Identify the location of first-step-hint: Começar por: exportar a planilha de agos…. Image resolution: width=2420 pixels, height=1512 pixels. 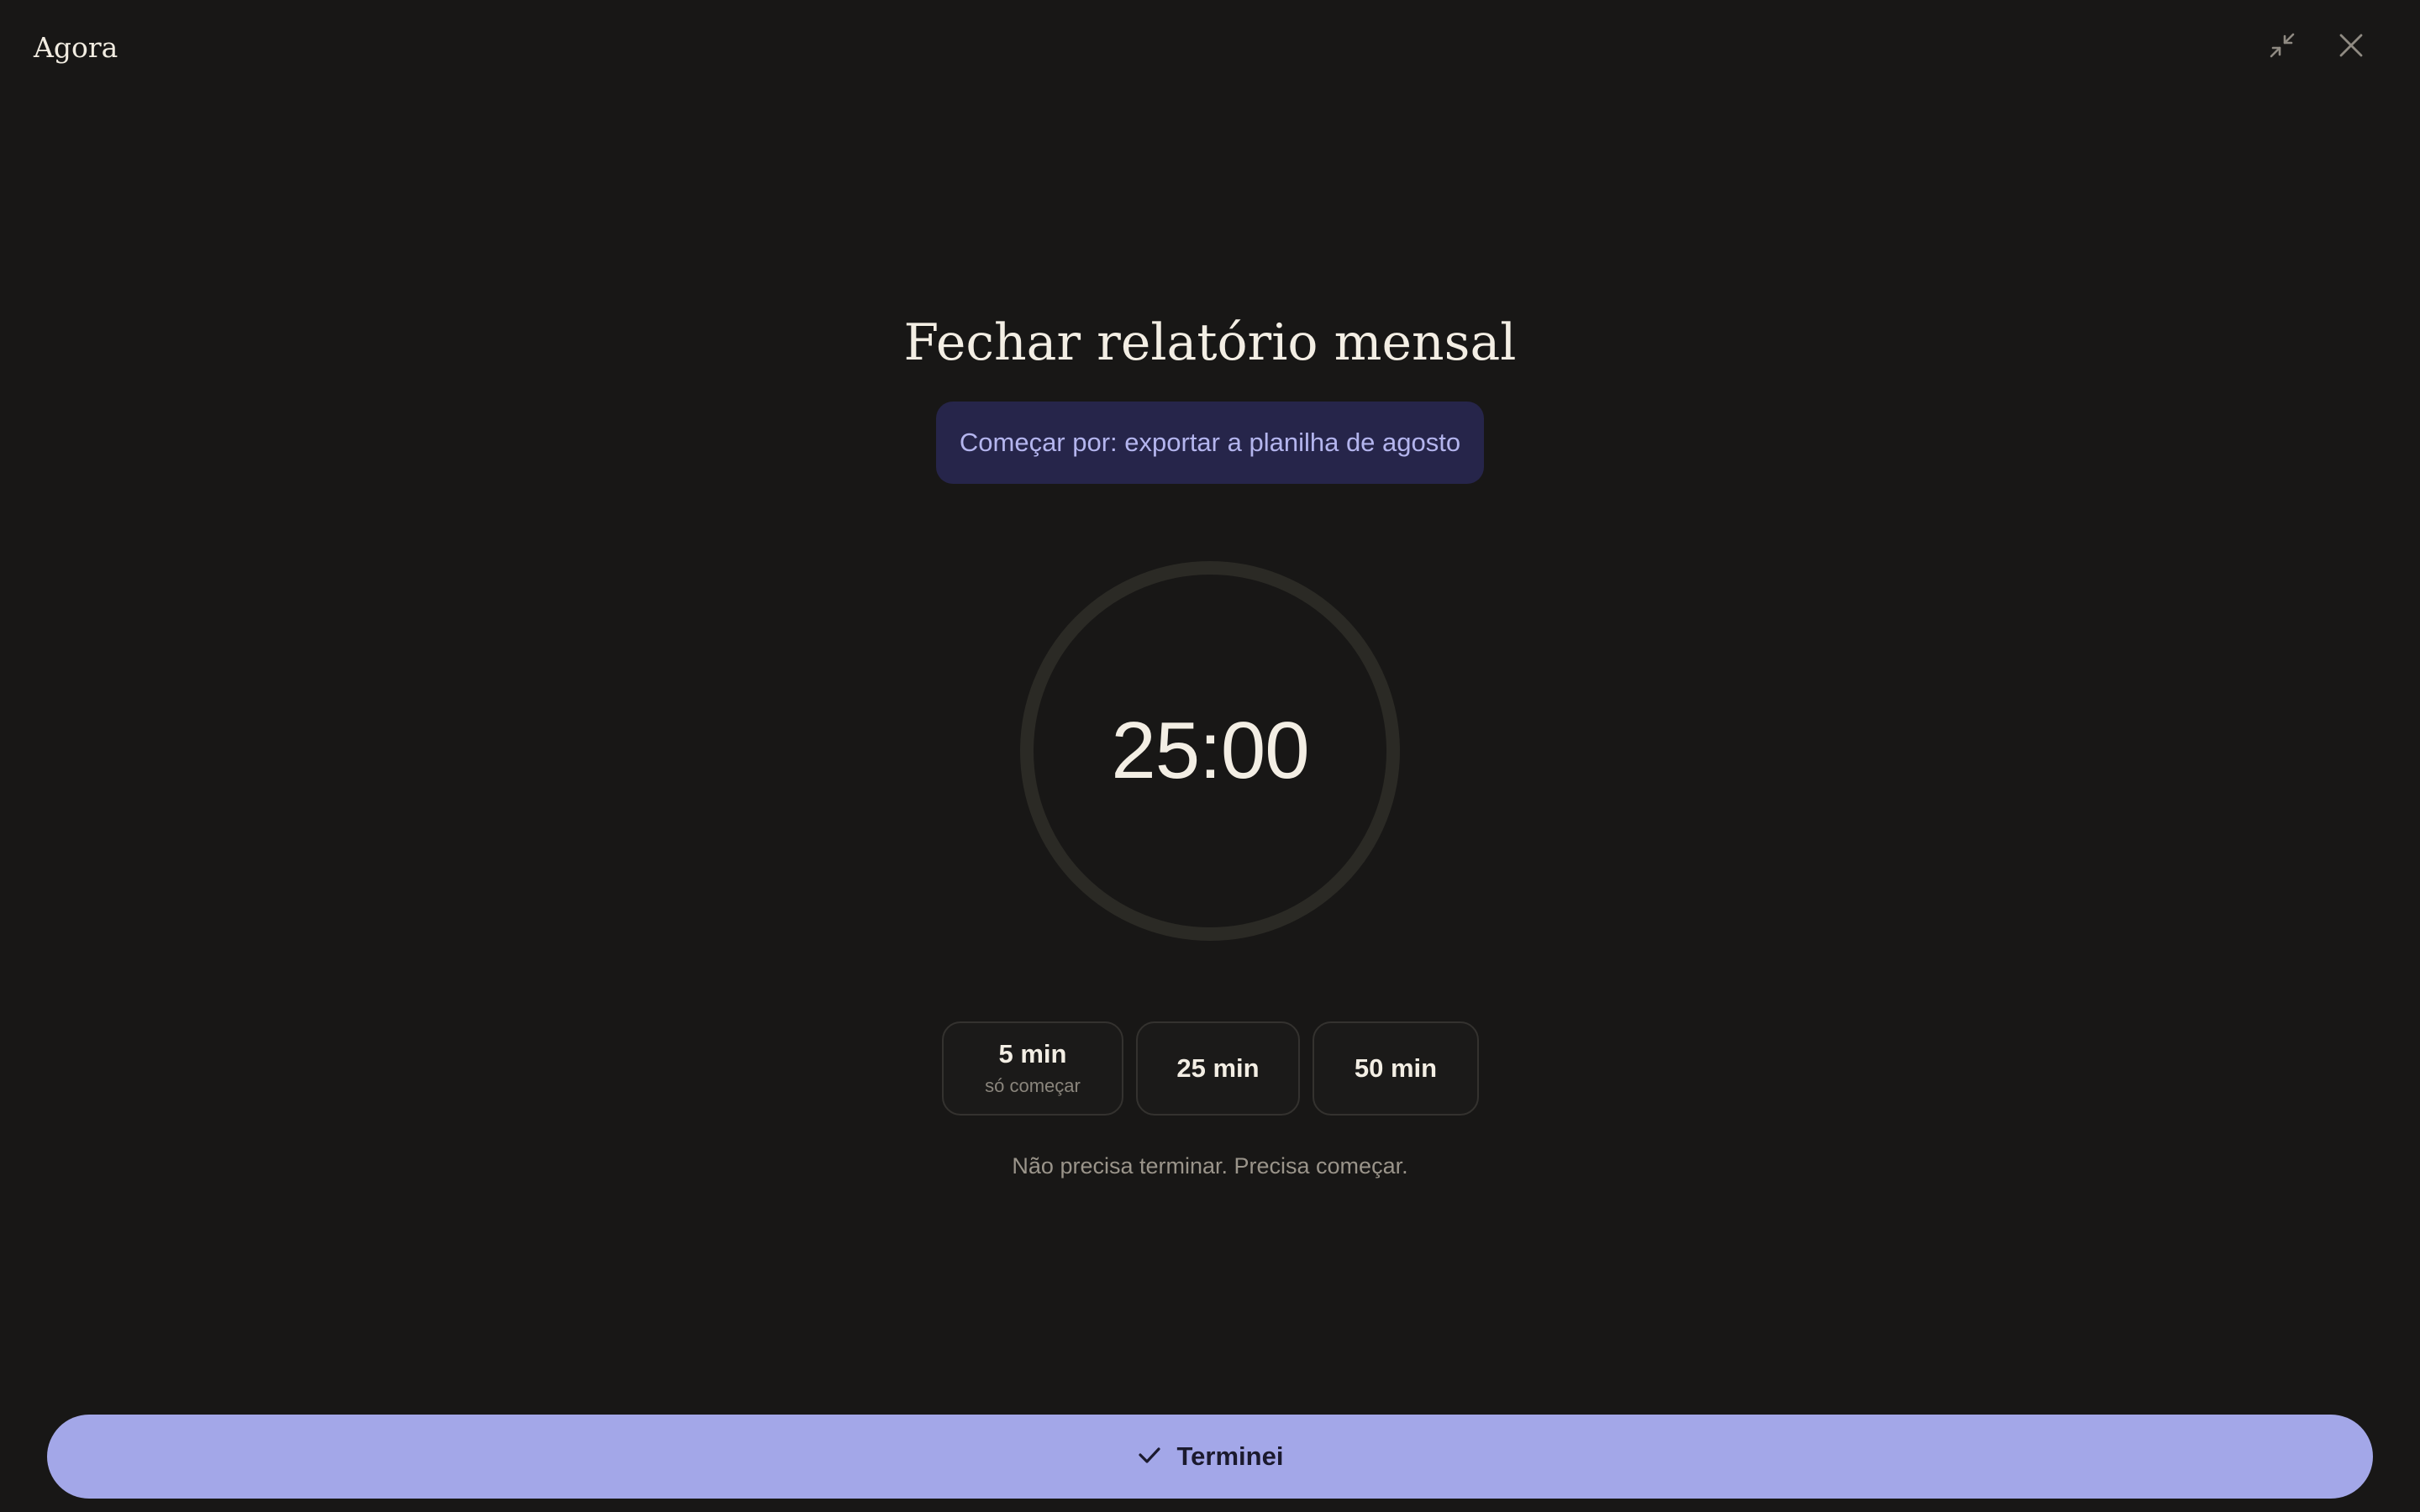
(1210, 443).